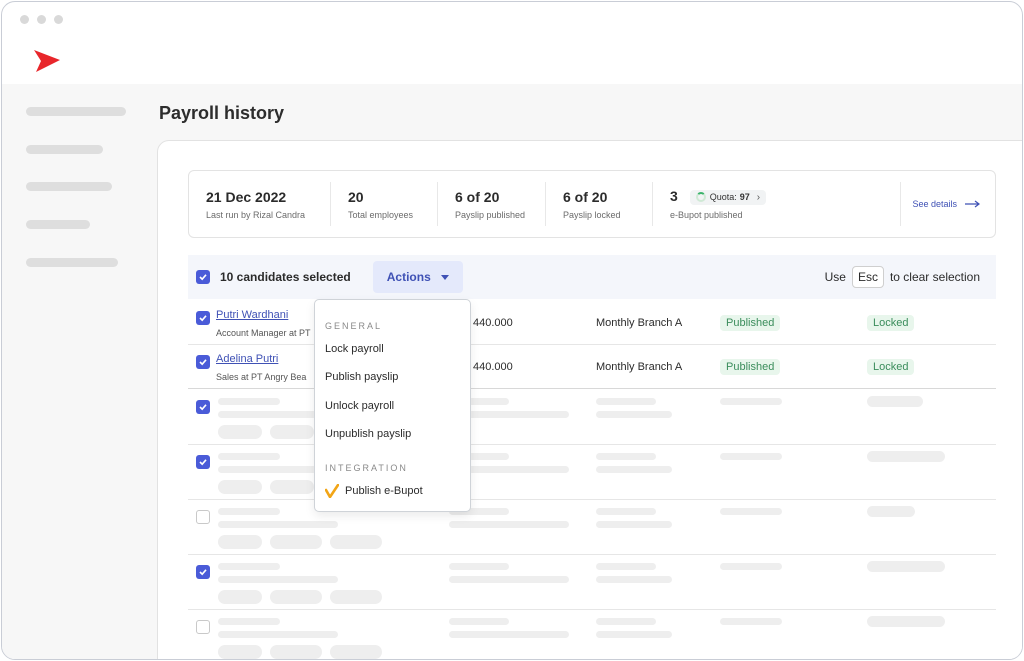 The width and height of the screenshot is (1024, 661). Describe the element at coordinates (47, 61) in the screenshot. I see `logo-icon` at that location.